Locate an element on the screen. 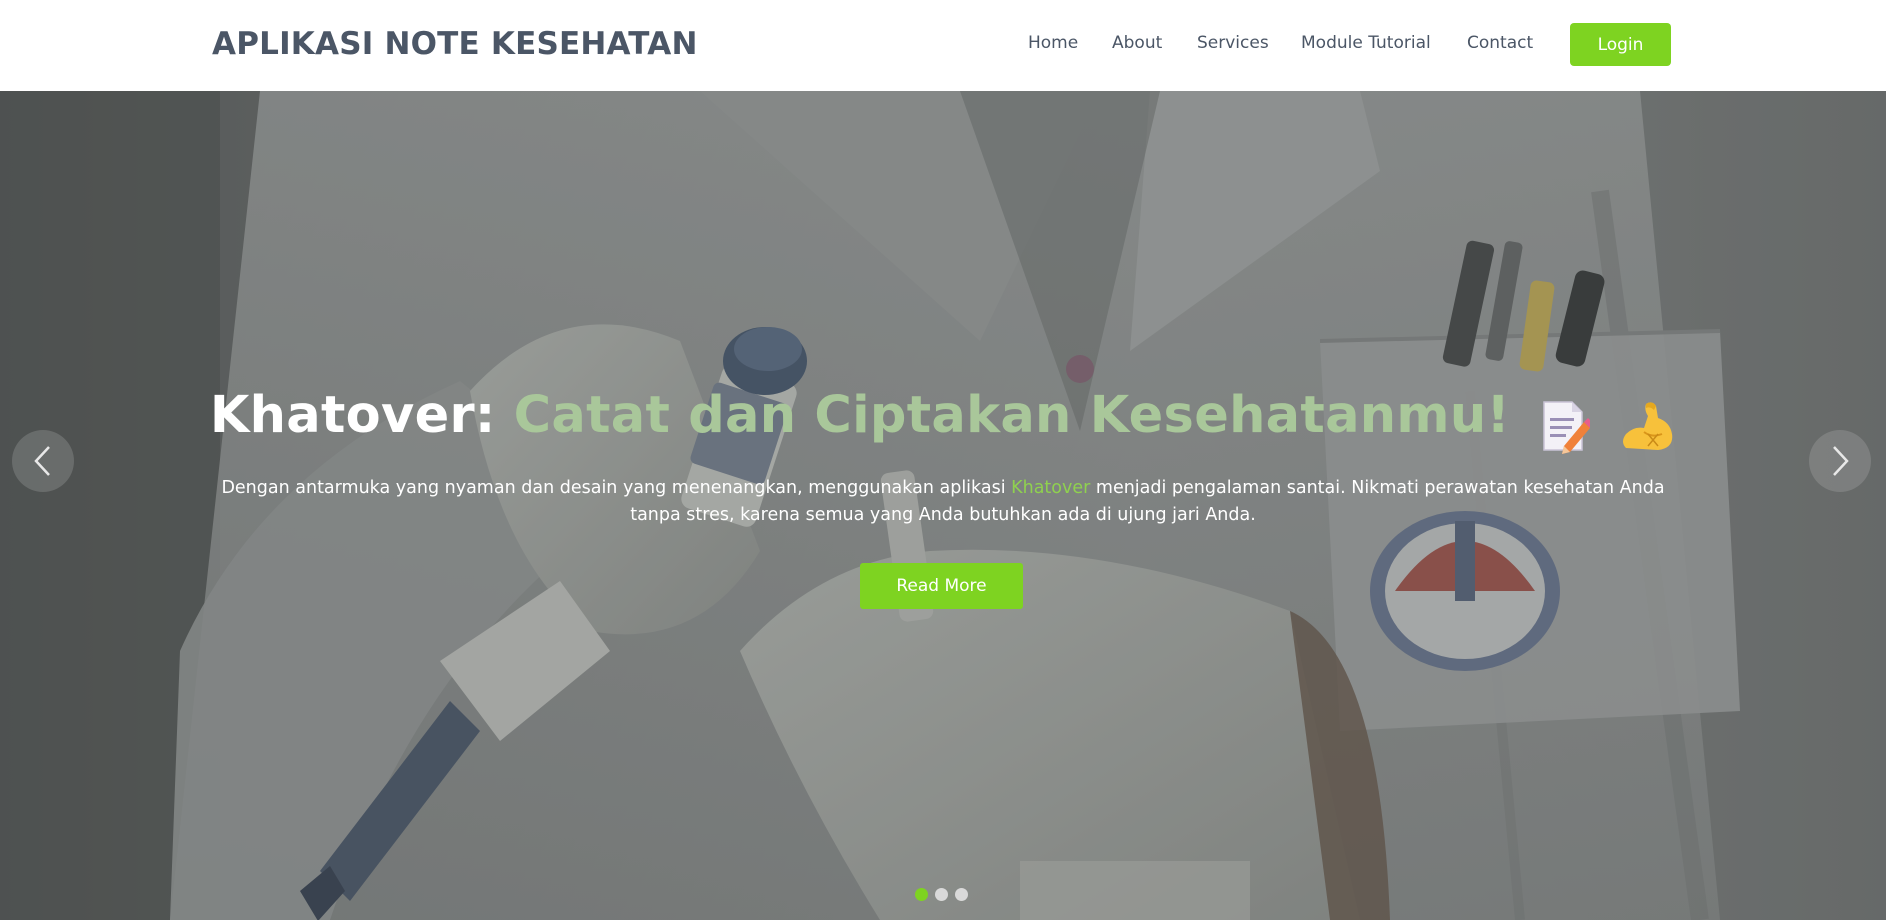  carousel-next-button is located at coordinates (1840, 461).